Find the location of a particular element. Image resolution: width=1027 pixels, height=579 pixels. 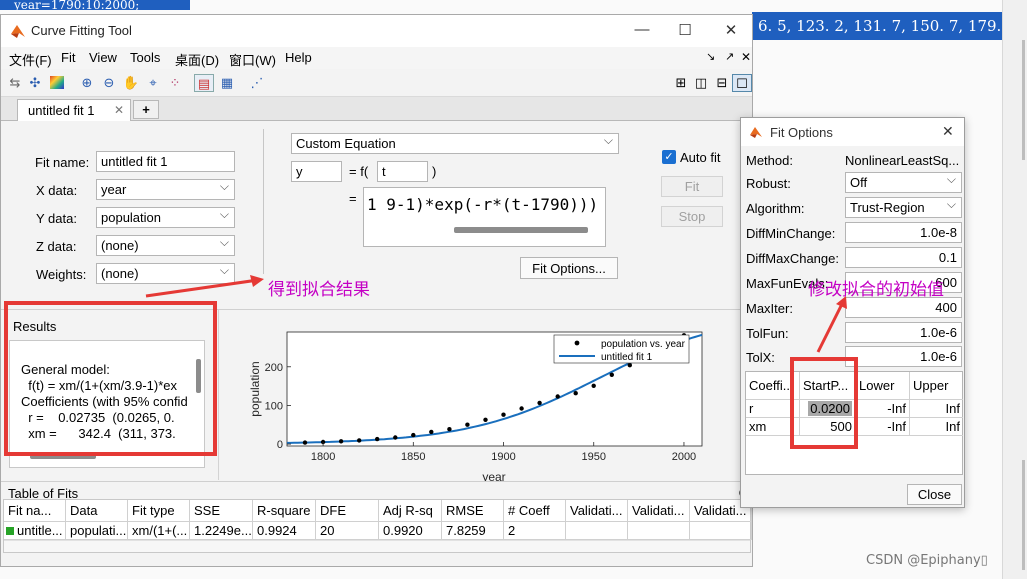

tab-close-icon: ✕ is located at coordinates (119, 110).